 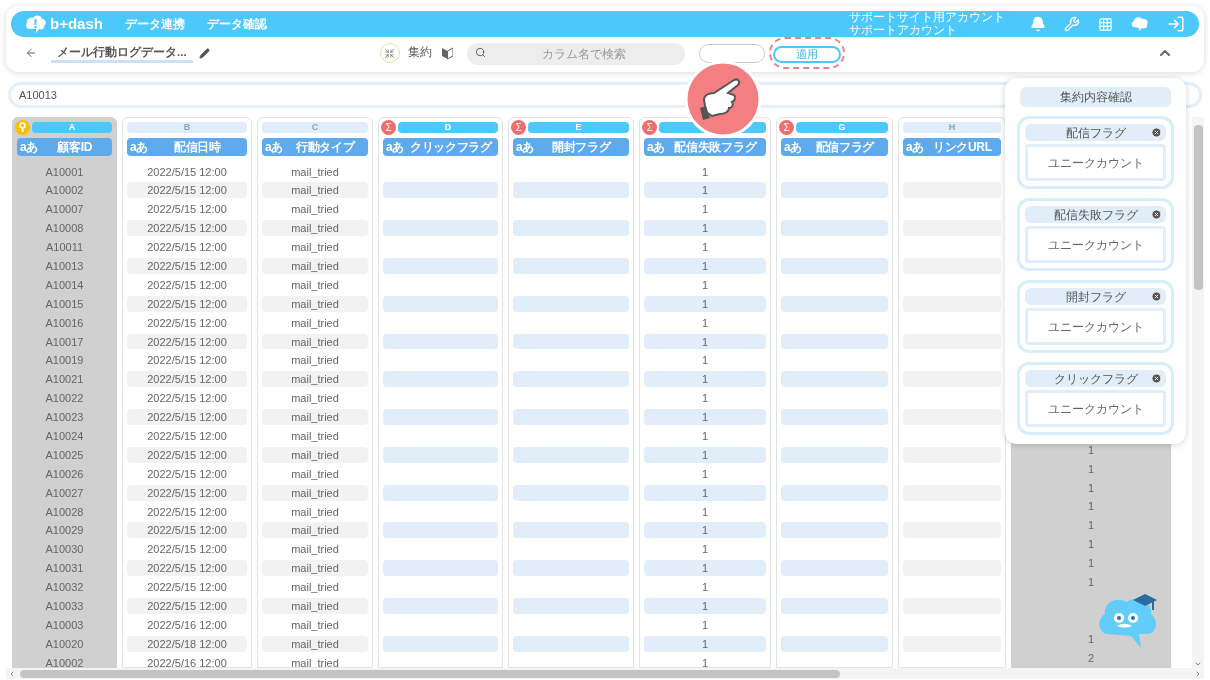 I want to click on column-header: aあ リンクURL, so click(x=952, y=147).